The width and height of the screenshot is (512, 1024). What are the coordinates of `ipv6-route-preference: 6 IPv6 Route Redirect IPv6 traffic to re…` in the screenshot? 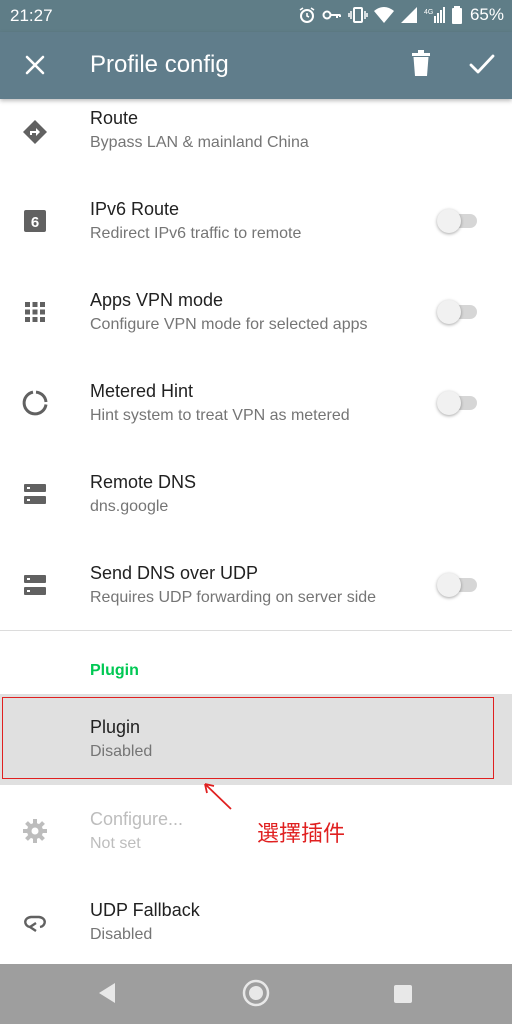 It's located at (256, 235).